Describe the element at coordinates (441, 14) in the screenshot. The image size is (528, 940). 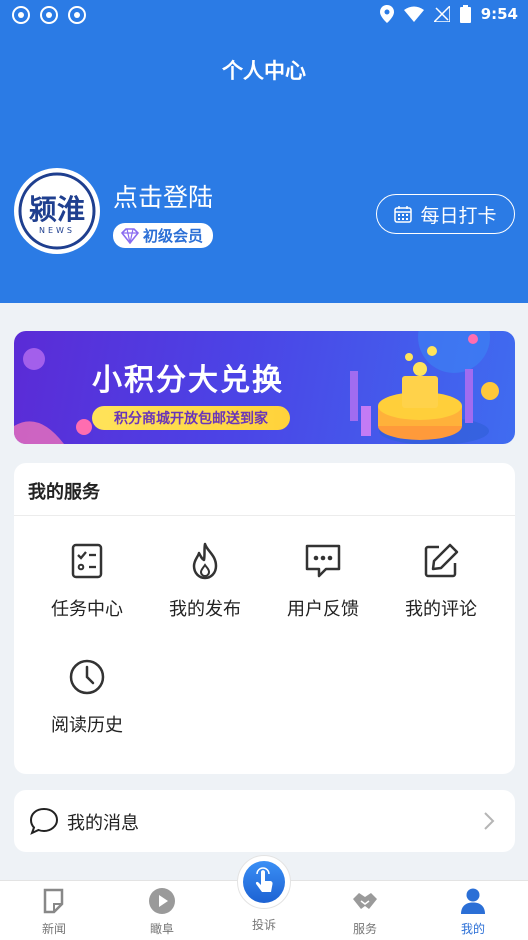
I see `signal-icon` at that location.